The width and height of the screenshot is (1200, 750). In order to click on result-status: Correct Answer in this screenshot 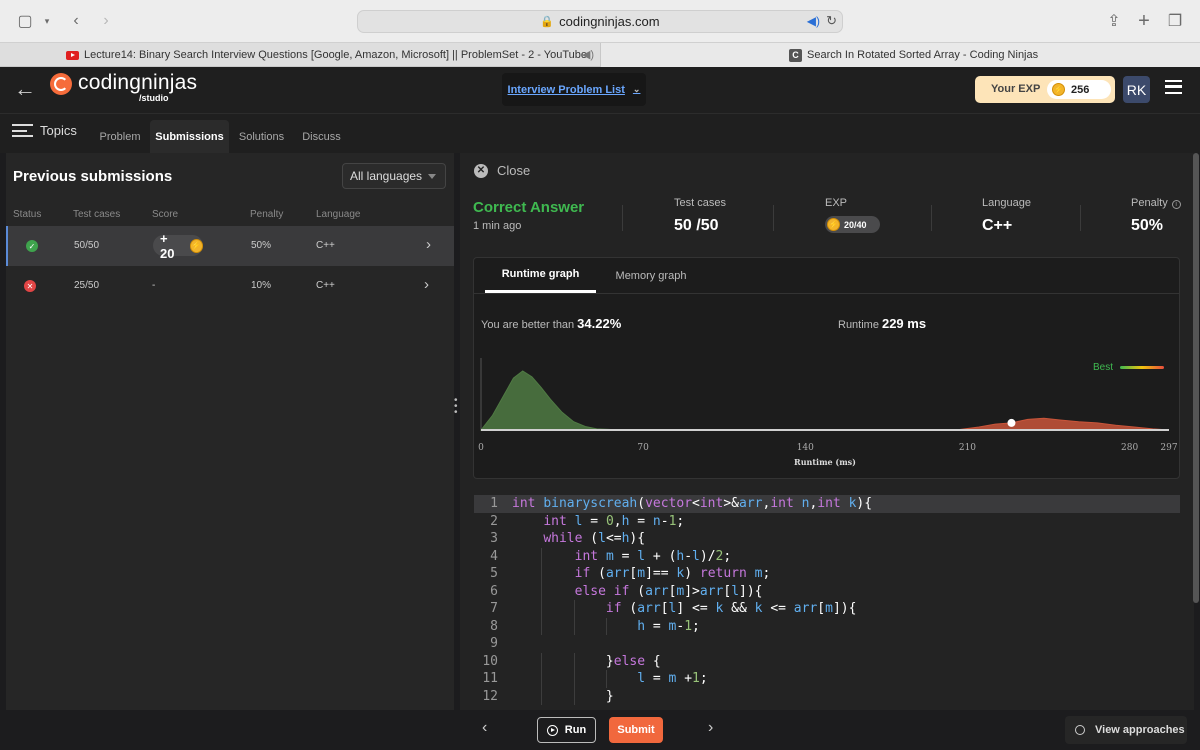, I will do `click(529, 207)`.